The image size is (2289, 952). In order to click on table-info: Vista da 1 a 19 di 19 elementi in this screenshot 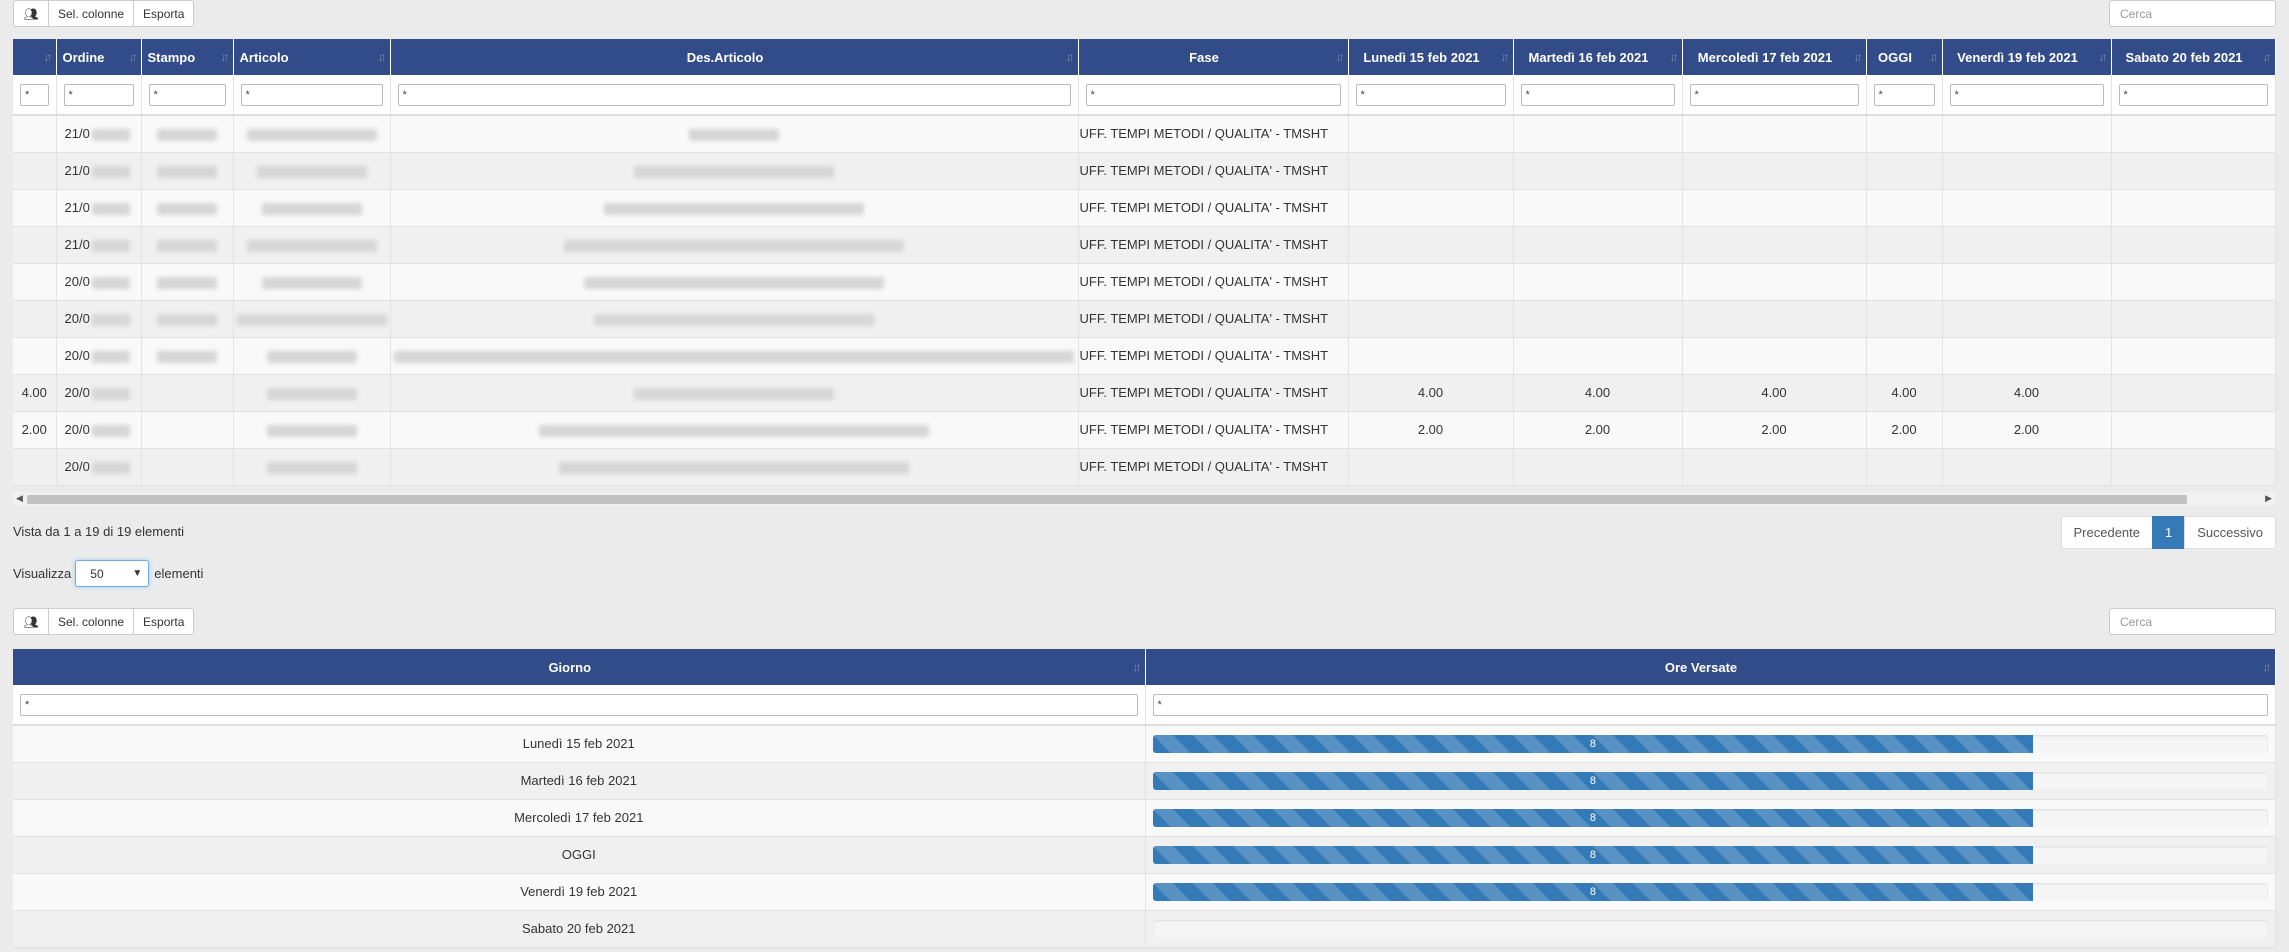, I will do `click(99, 531)`.